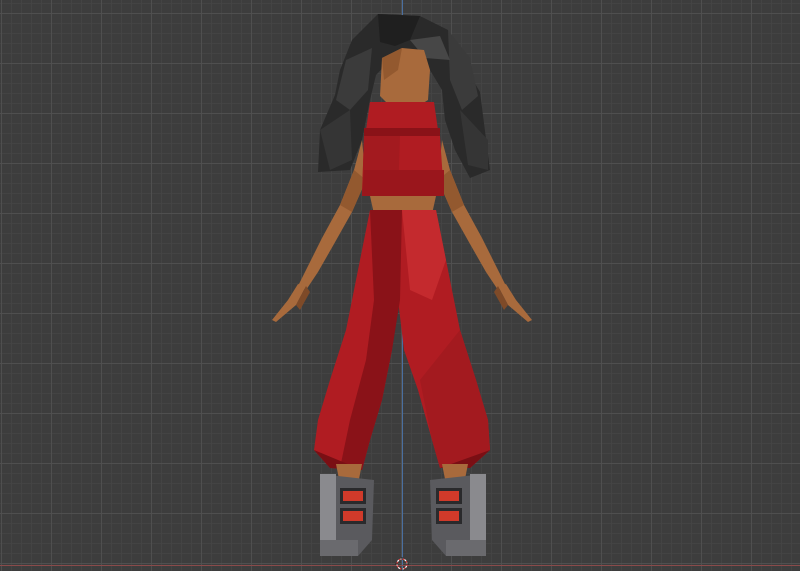 The height and width of the screenshot is (571, 800). I want to click on collar, so click(402, 121).